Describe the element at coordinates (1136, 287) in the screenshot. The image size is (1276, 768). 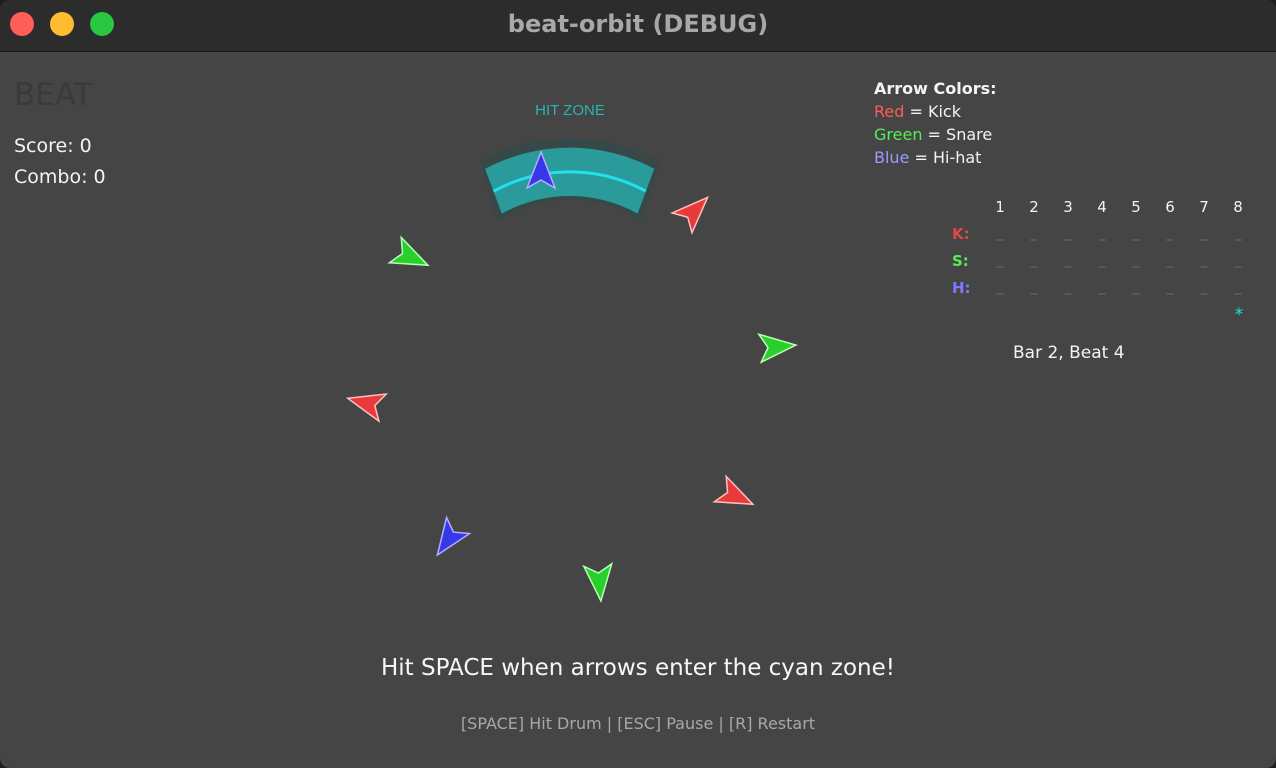
I see `hihat-step-5: _` at that location.